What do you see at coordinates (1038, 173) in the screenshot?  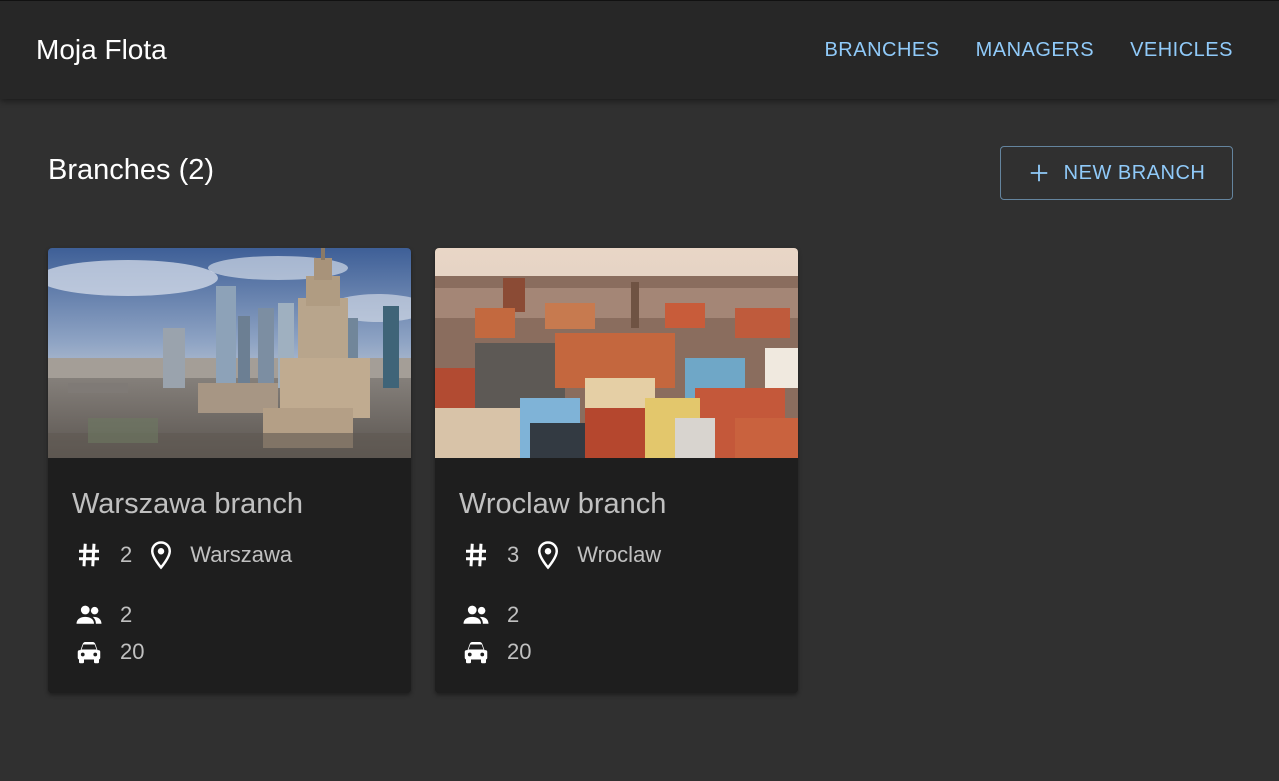 I see `plus-icon` at bounding box center [1038, 173].